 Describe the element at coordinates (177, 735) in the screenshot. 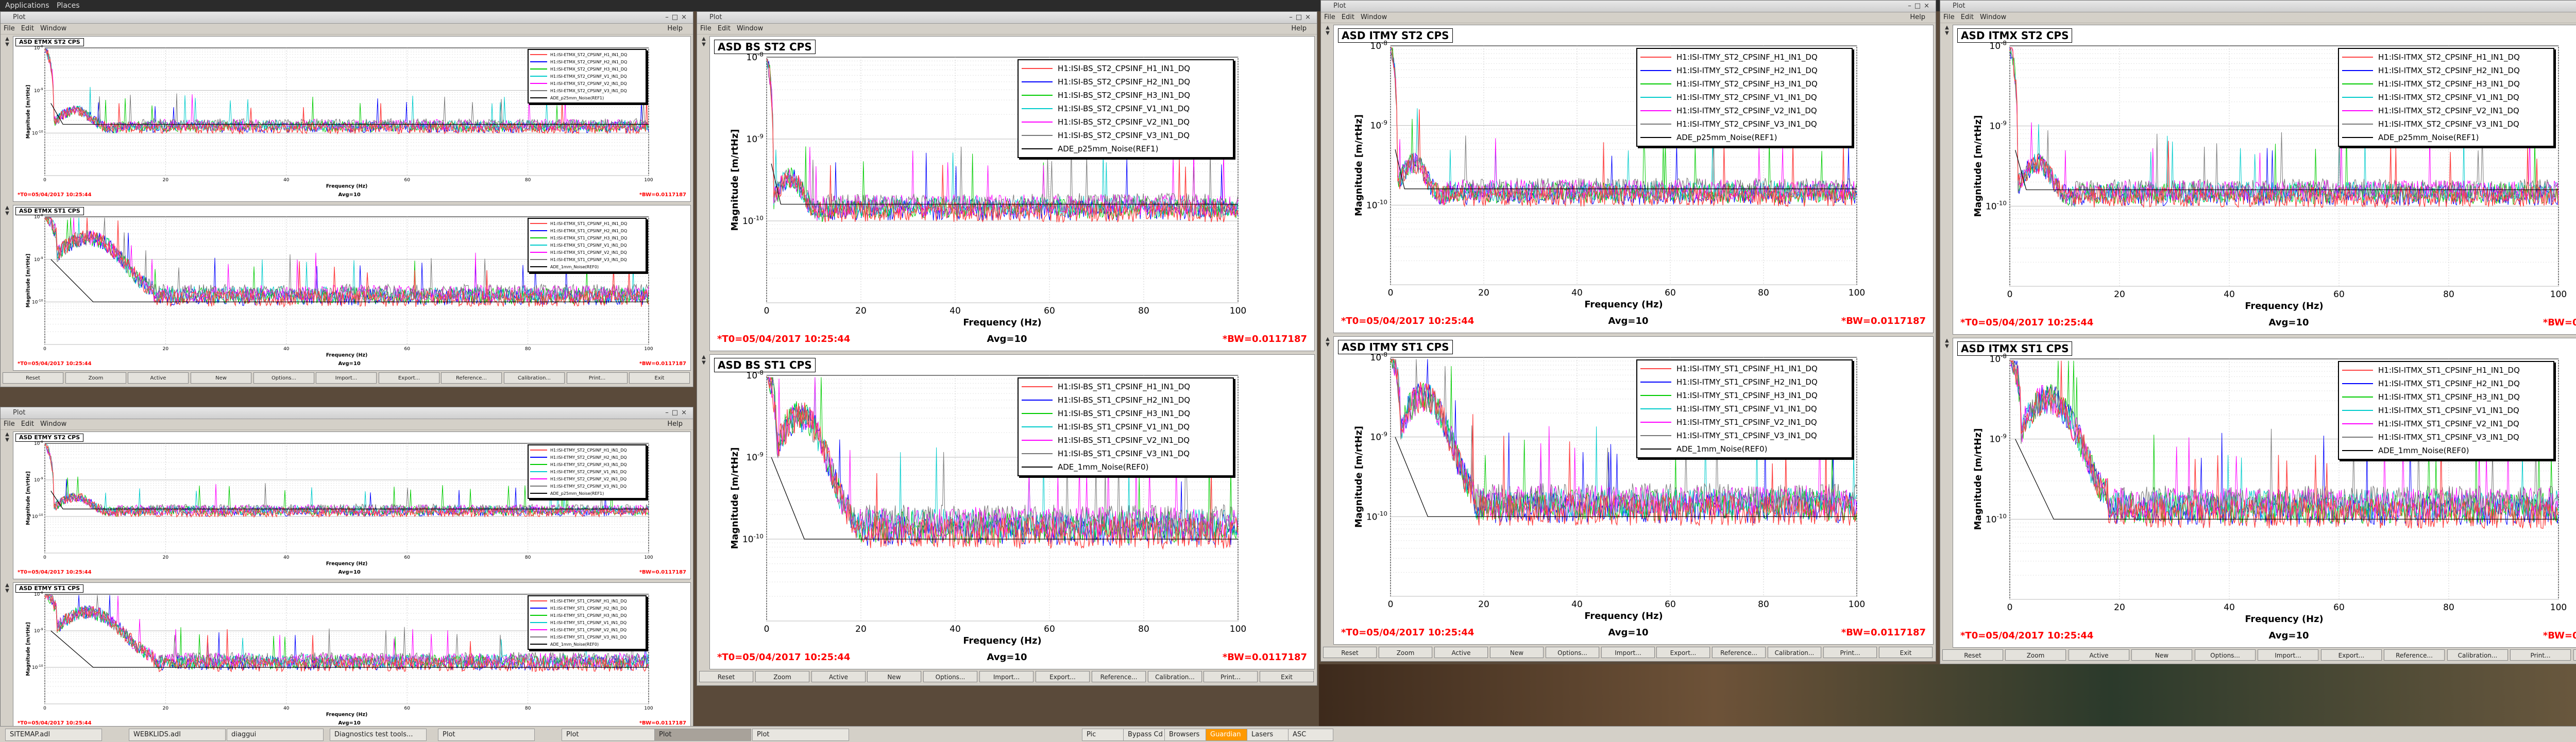

I see `taskbar-item: WEBKLIDS.adl` at that location.